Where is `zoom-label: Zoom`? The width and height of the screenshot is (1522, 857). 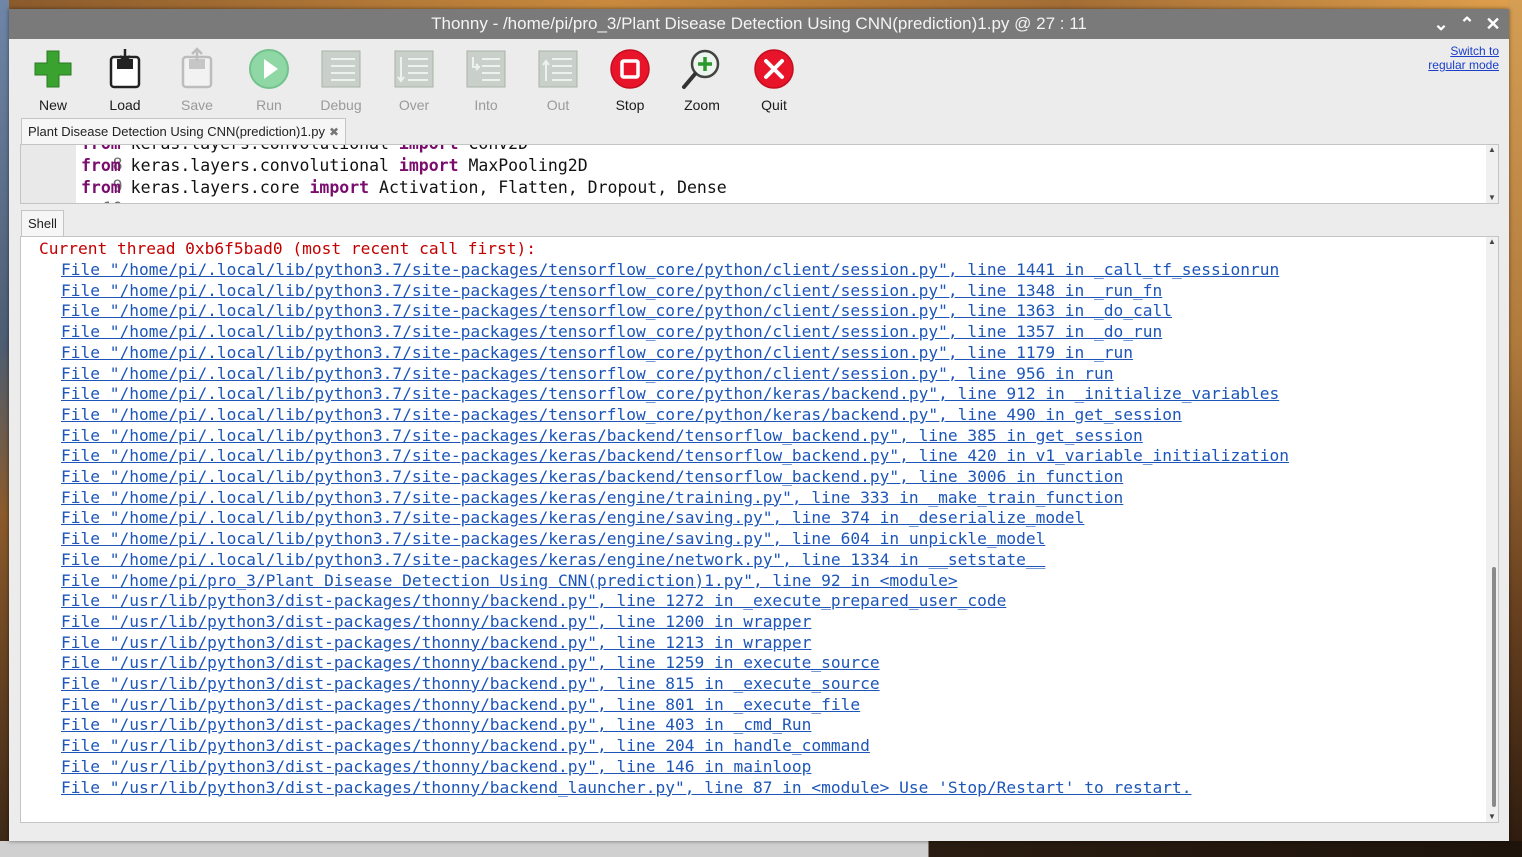 zoom-label: Zoom is located at coordinates (702, 105).